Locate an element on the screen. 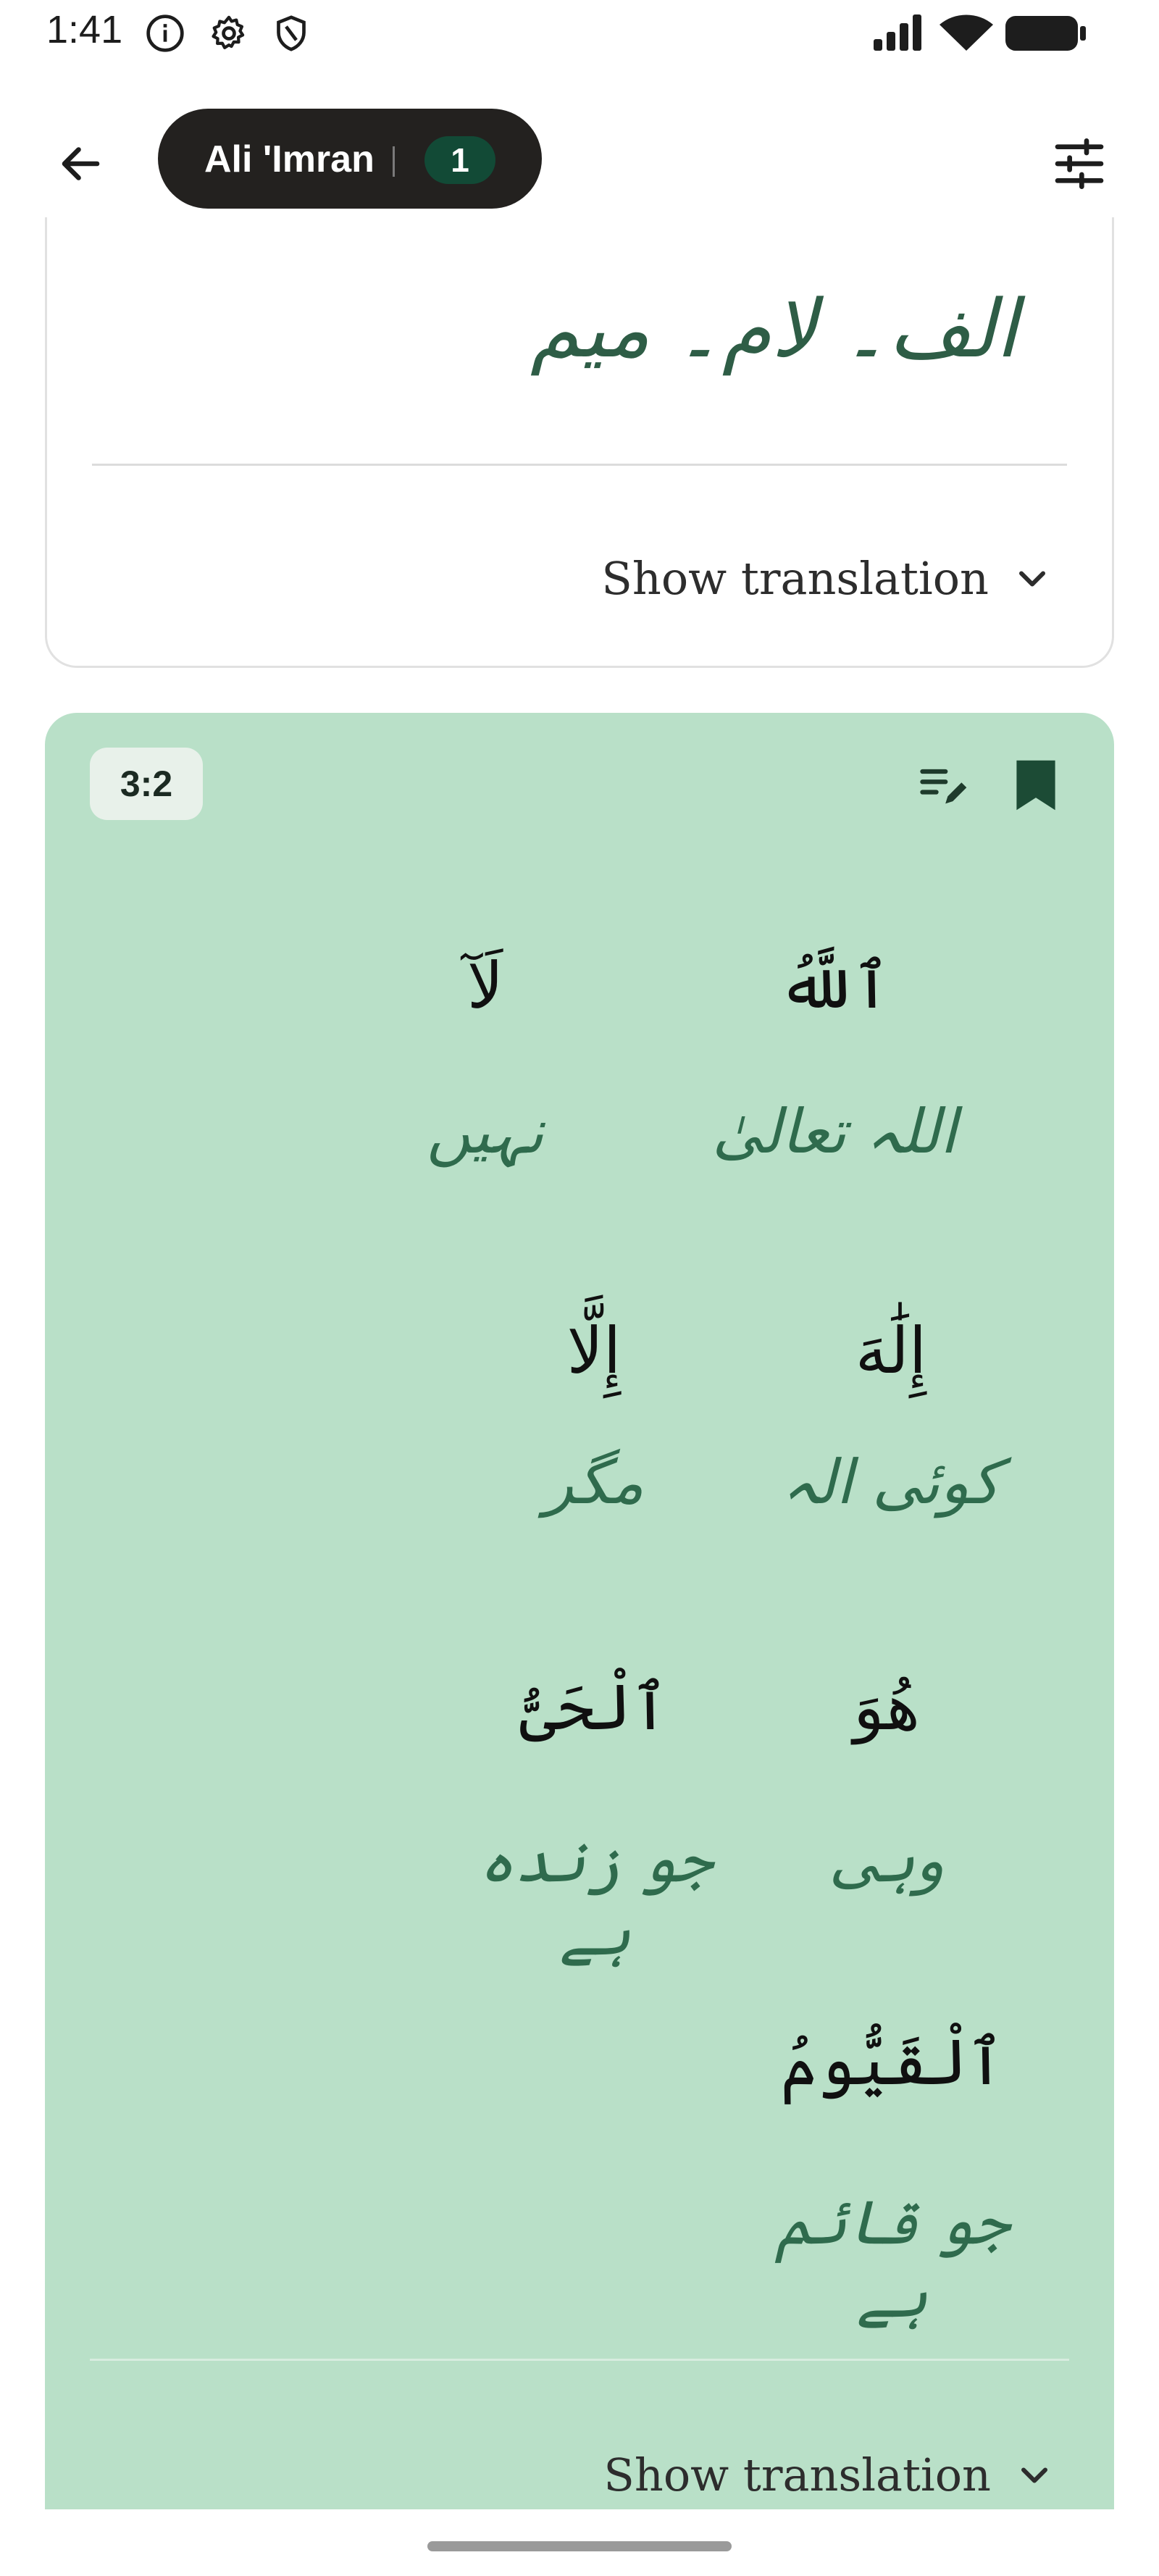 Image resolution: width=1159 pixels, height=2576 pixels. word-meaning: جو قائم ہے is located at coordinates (892, 2259).